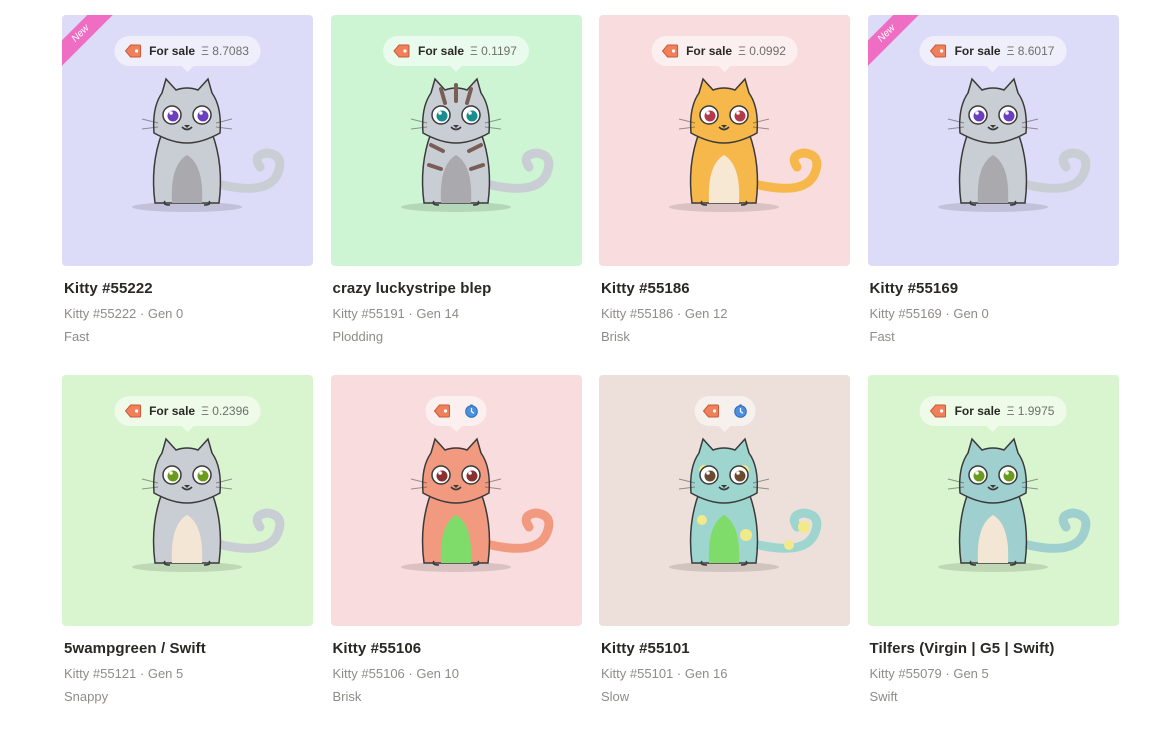 The image size is (1165, 735). Describe the element at coordinates (395, 673) in the screenshot. I see `kitty-id-generation: Kitty #55106 · Gen 10` at that location.